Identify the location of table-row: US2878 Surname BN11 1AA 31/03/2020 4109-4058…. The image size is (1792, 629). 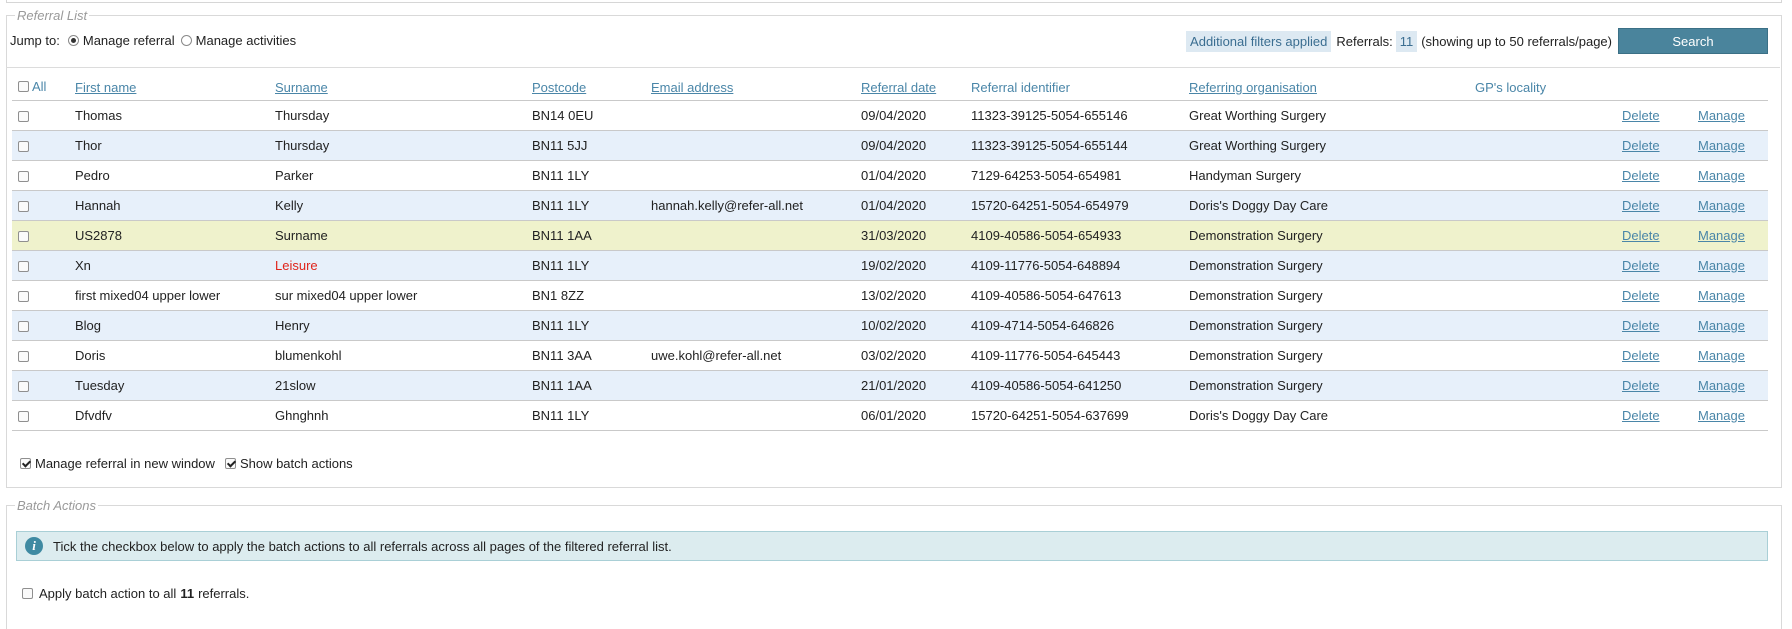
(890, 235).